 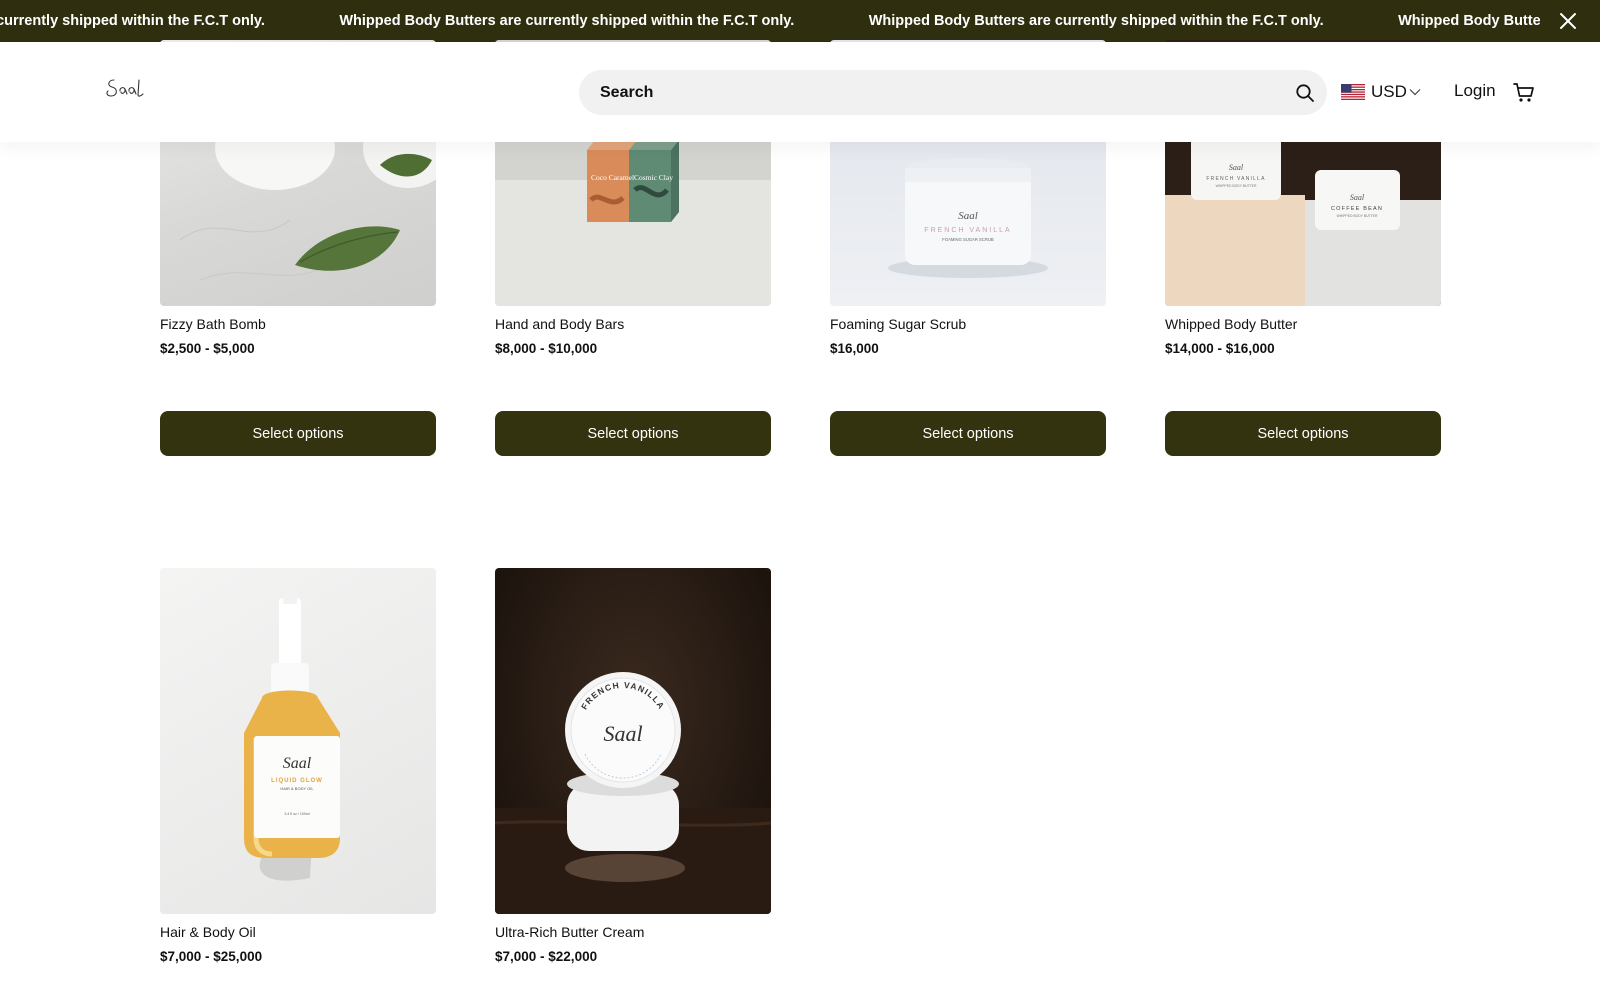 What do you see at coordinates (569, 932) in the screenshot?
I see `product-name: Ultra-Rich Butter Cream` at bounding box center [569, 932].